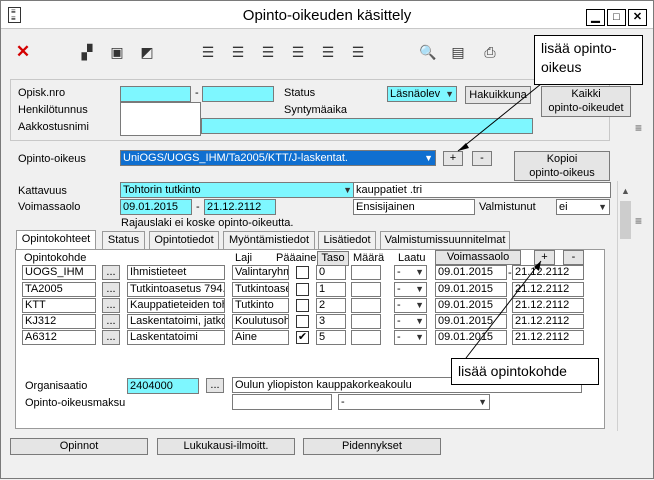 This screenshot has width=654, height=480. I want to click on arrow-add-right, so click(499, 117).